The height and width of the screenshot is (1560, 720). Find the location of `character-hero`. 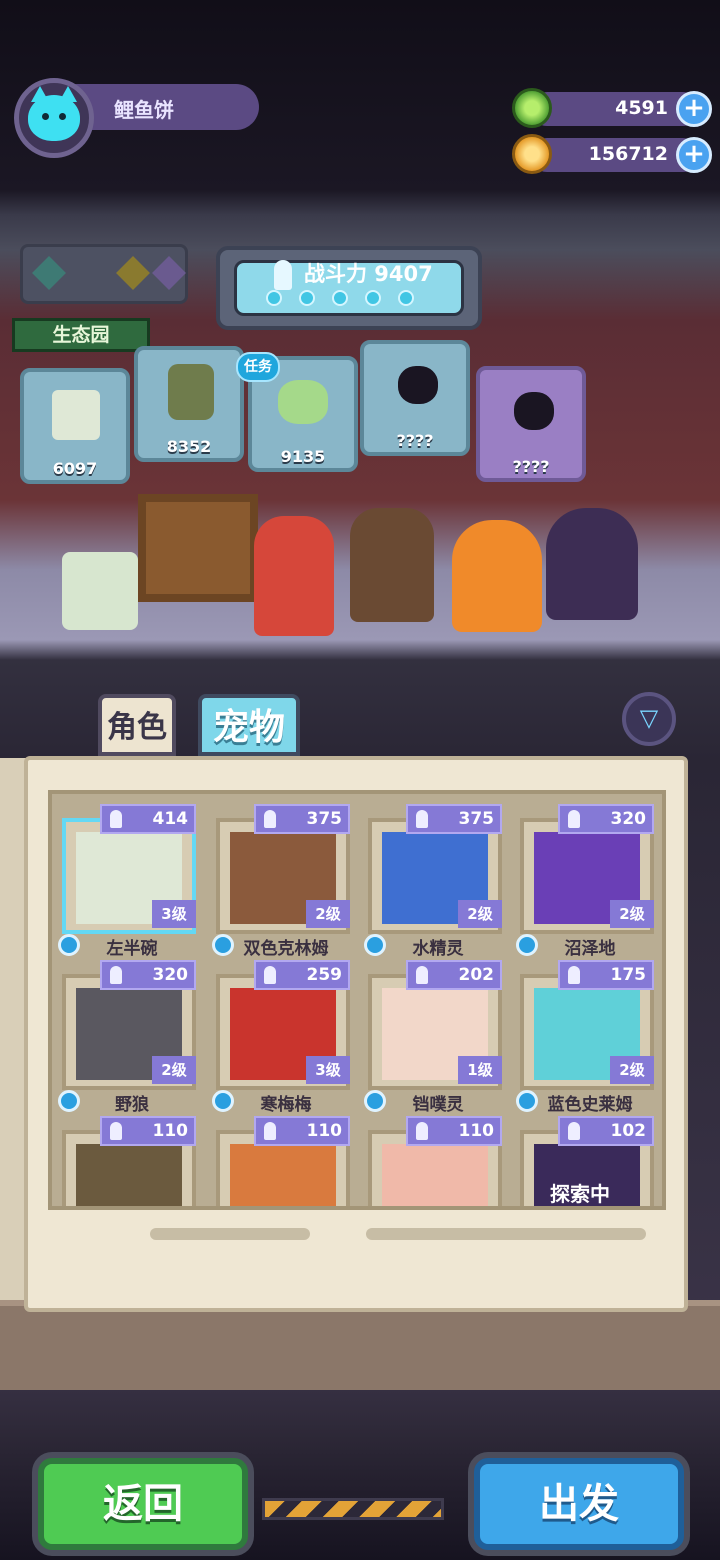

character-hero is located at coordinates (294, 576).